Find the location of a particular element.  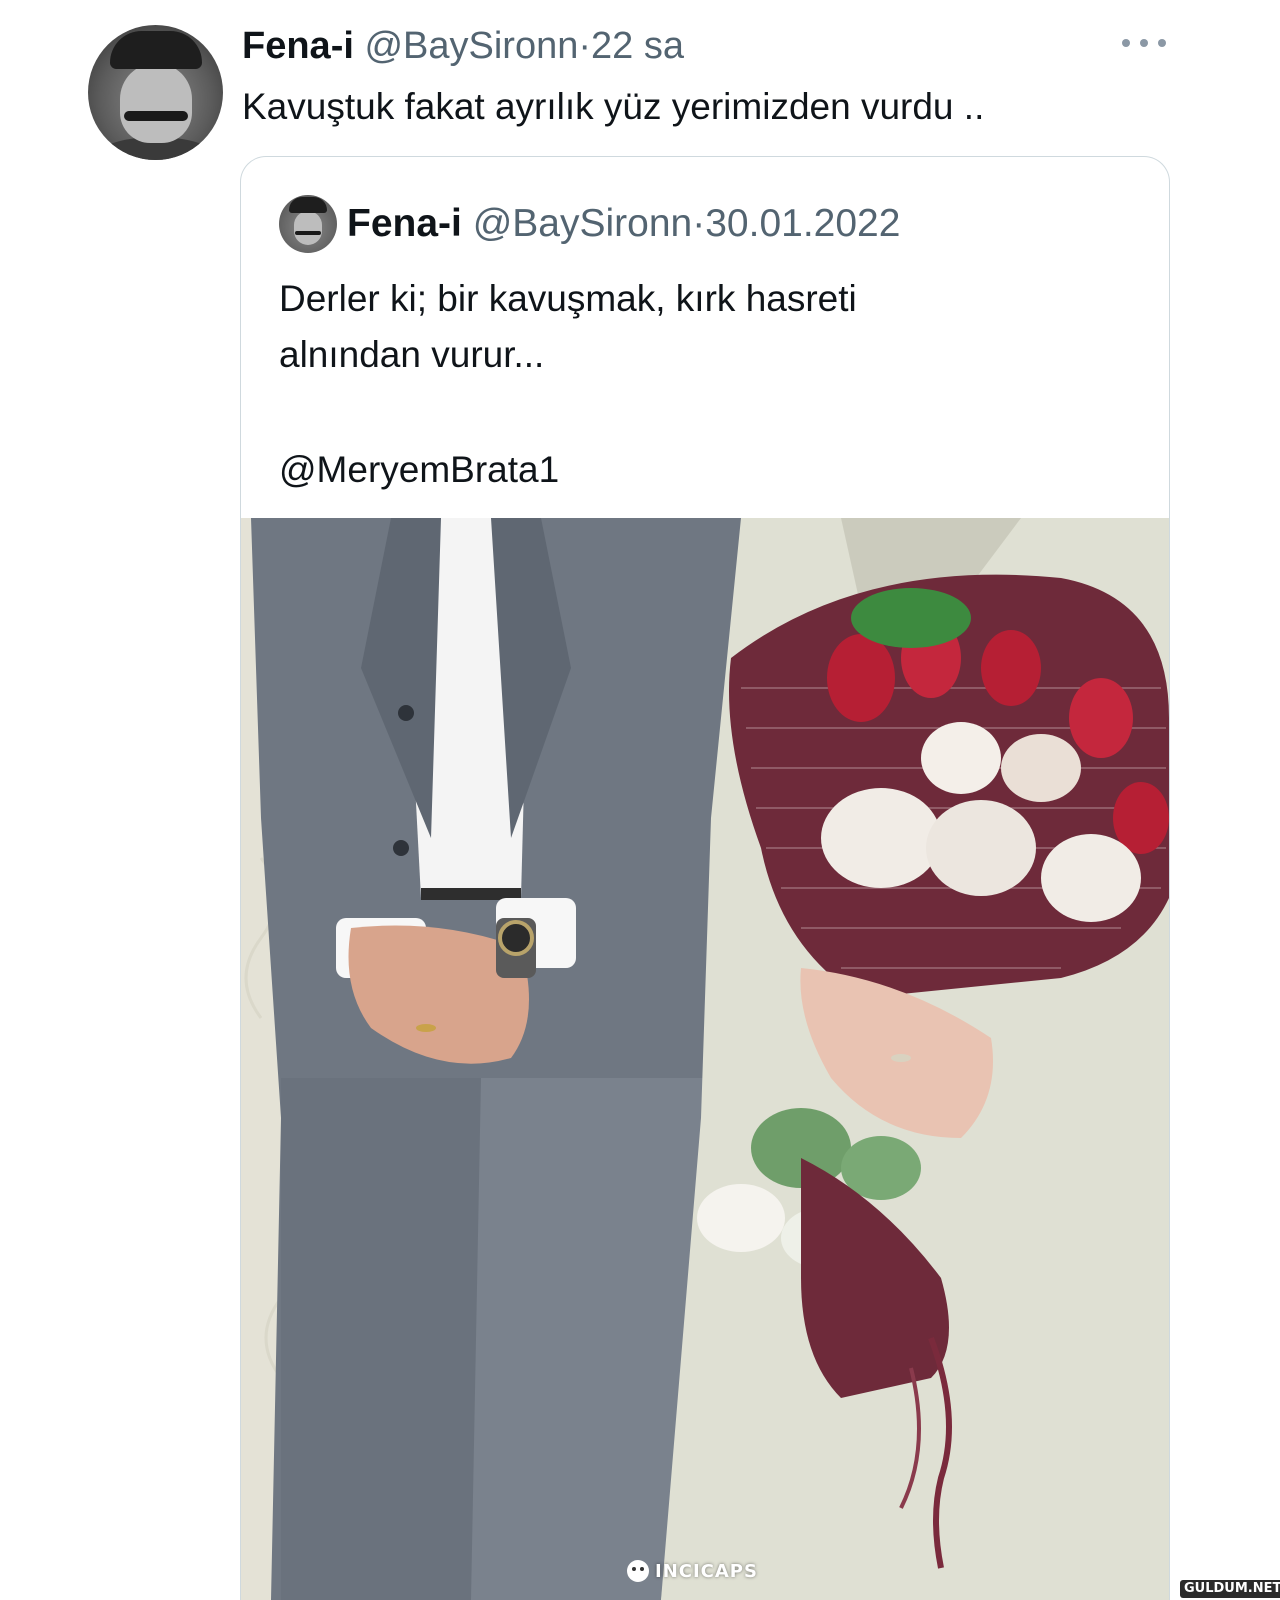

owl-logo-icon is located at coordinates (638, 1571).